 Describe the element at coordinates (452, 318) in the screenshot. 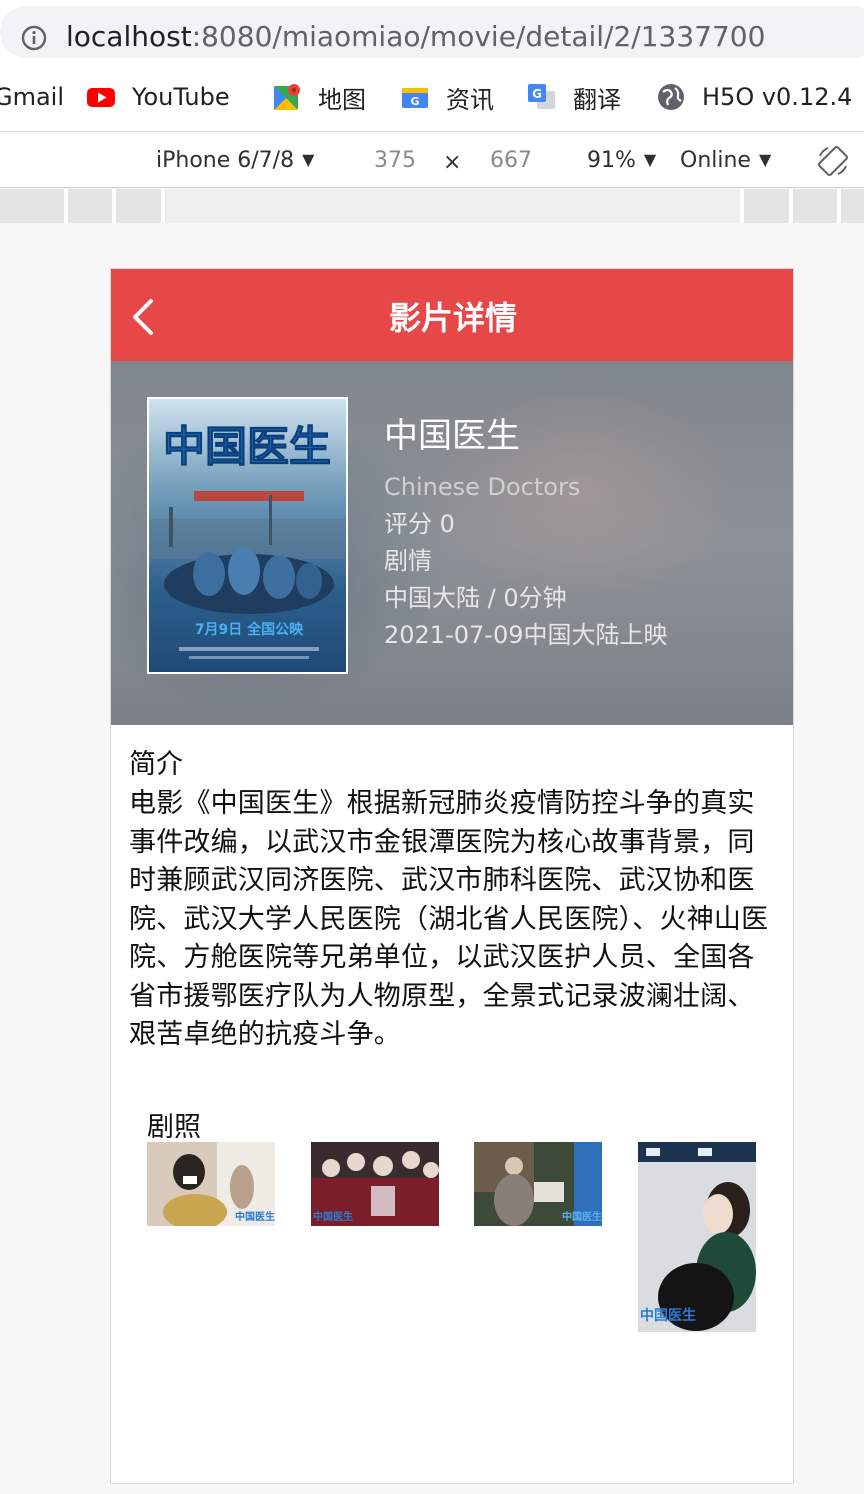

I see `page-title: 影片详情` at that location.